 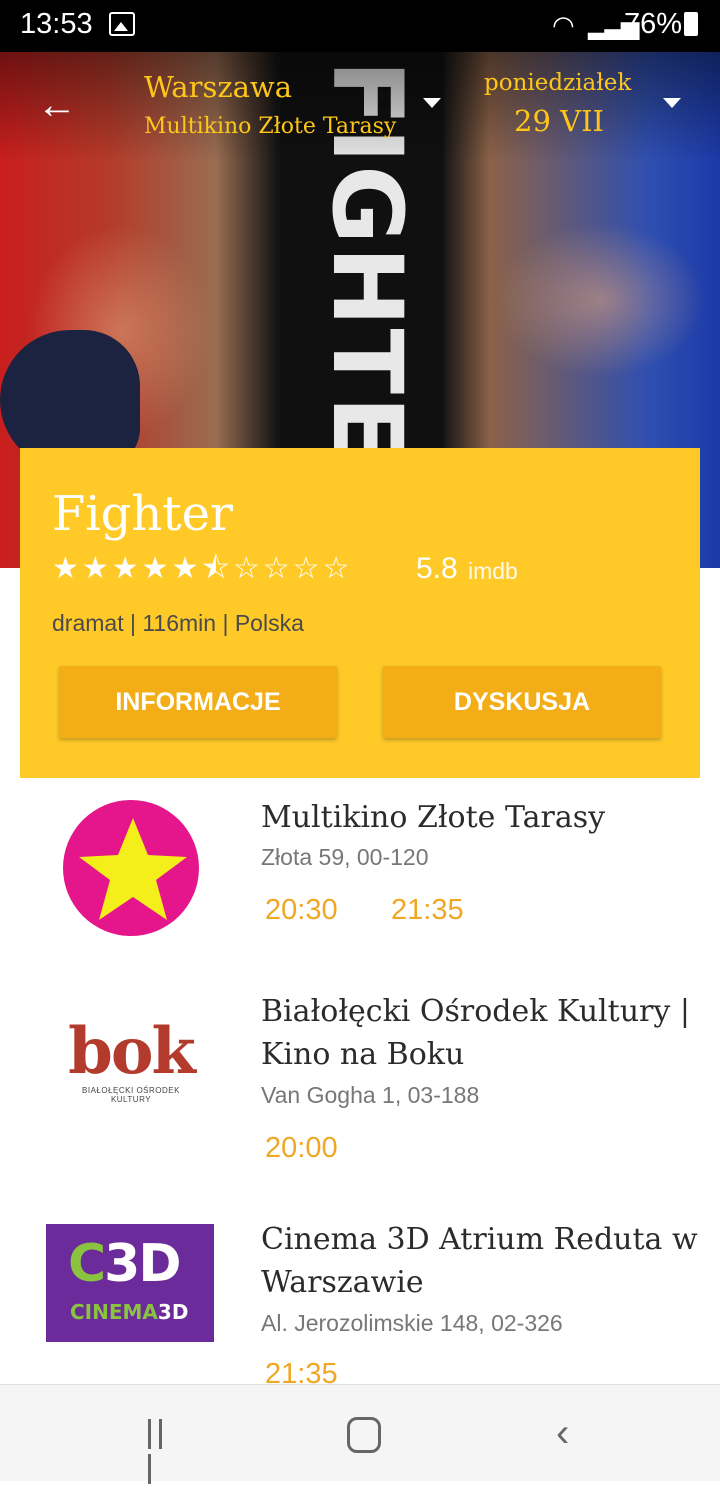 What do you see at coordinates (691, 24) in the screenshot?
I see `battery-icon` at bounding box center [691, 24].